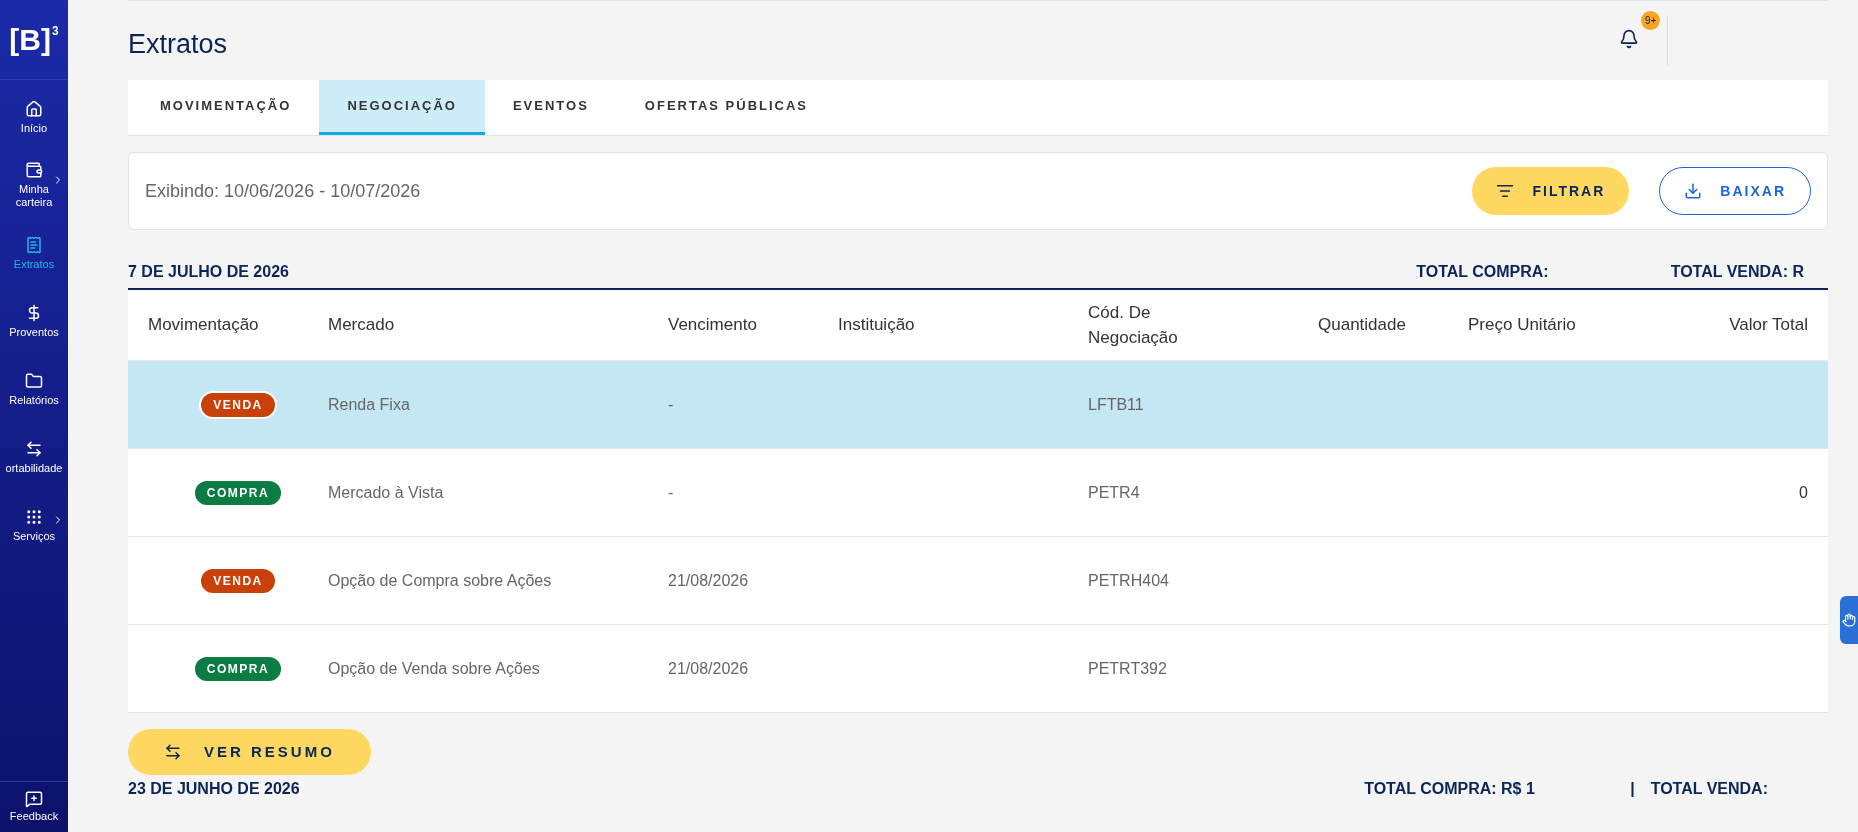 This screenshot has height=832, width=1858. I want to click on bell-icon, so click(1629, 39).